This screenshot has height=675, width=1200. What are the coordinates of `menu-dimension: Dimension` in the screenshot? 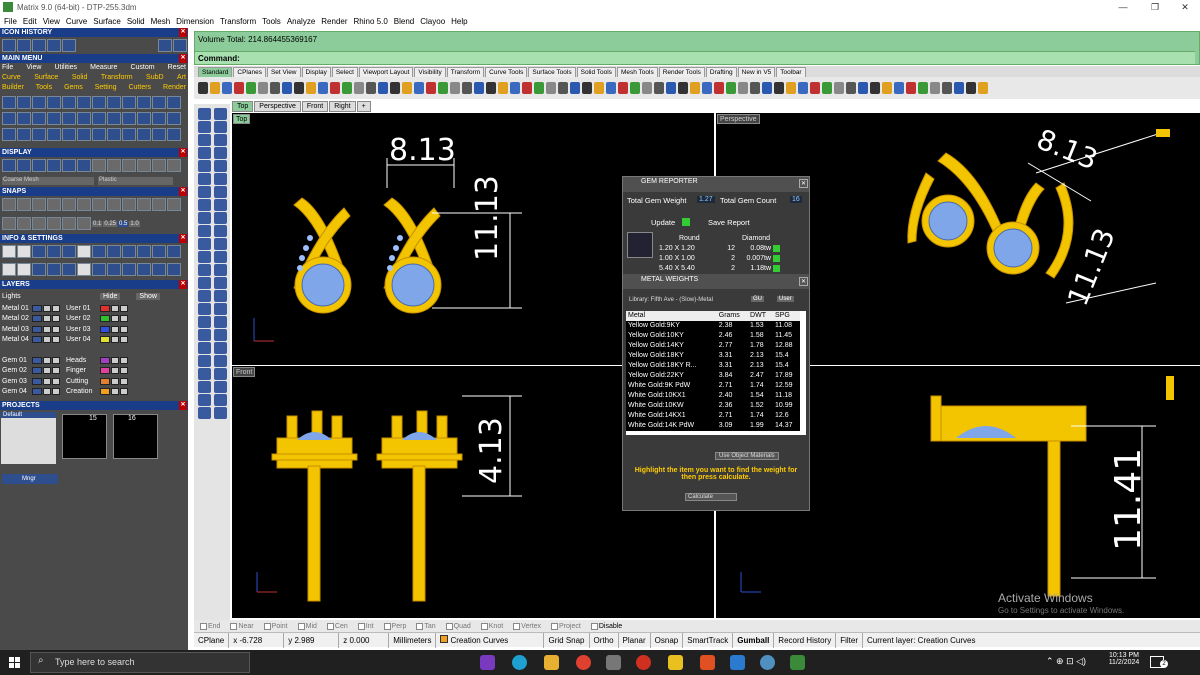 It's located at (195, 21).